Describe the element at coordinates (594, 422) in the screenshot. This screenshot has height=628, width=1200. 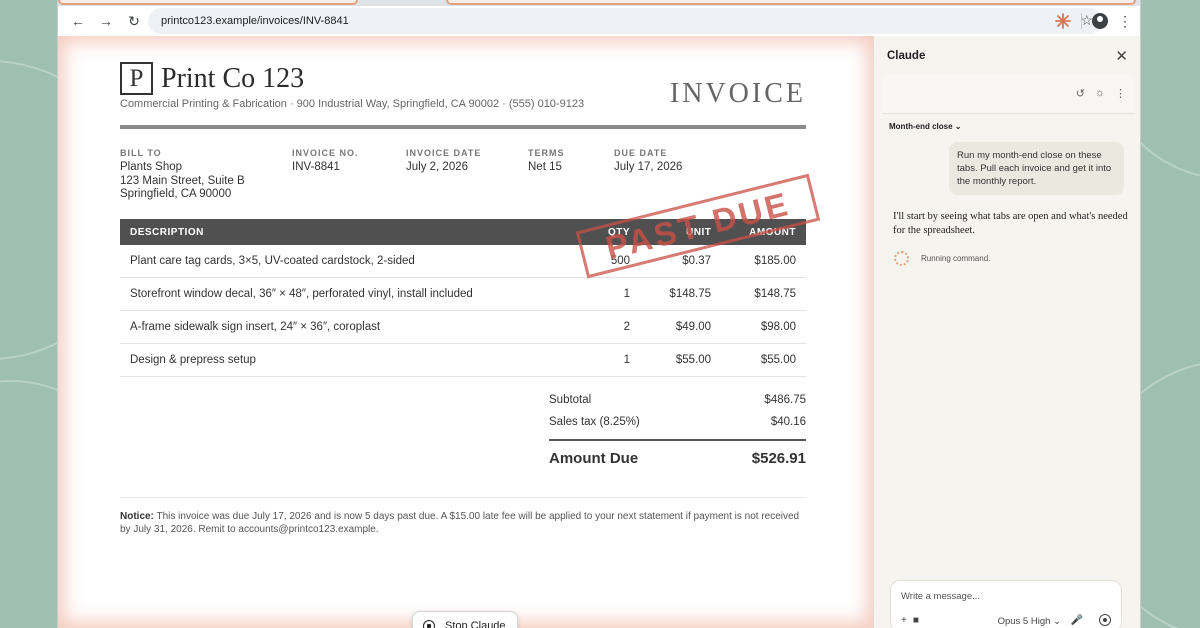
I see `tax-label: Sales tax (8.25%)` at that location.